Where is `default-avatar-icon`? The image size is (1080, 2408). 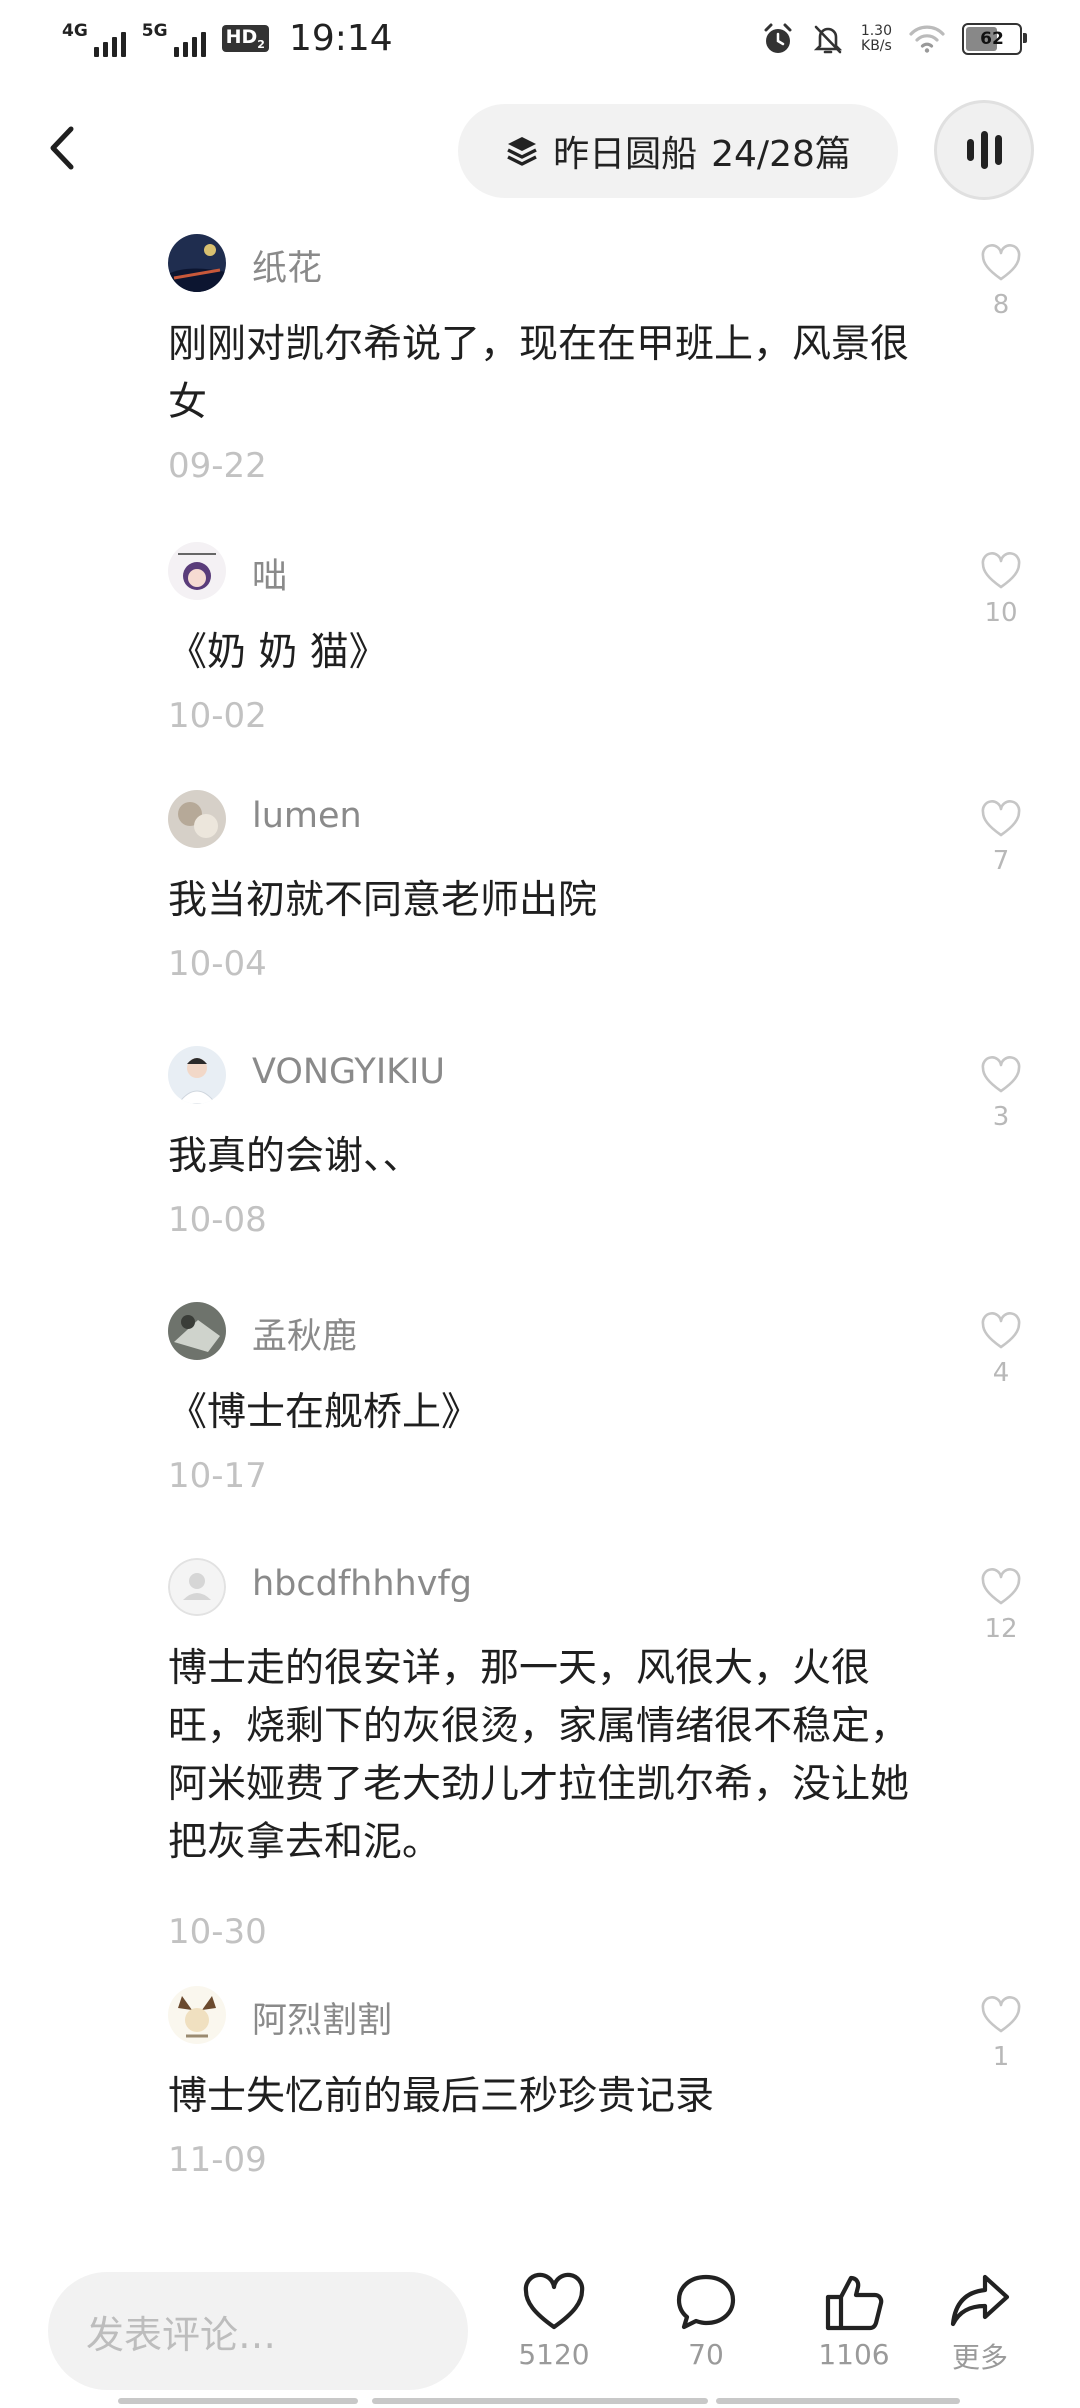
default-avatar-icon is located at coordinates (197, 1587).